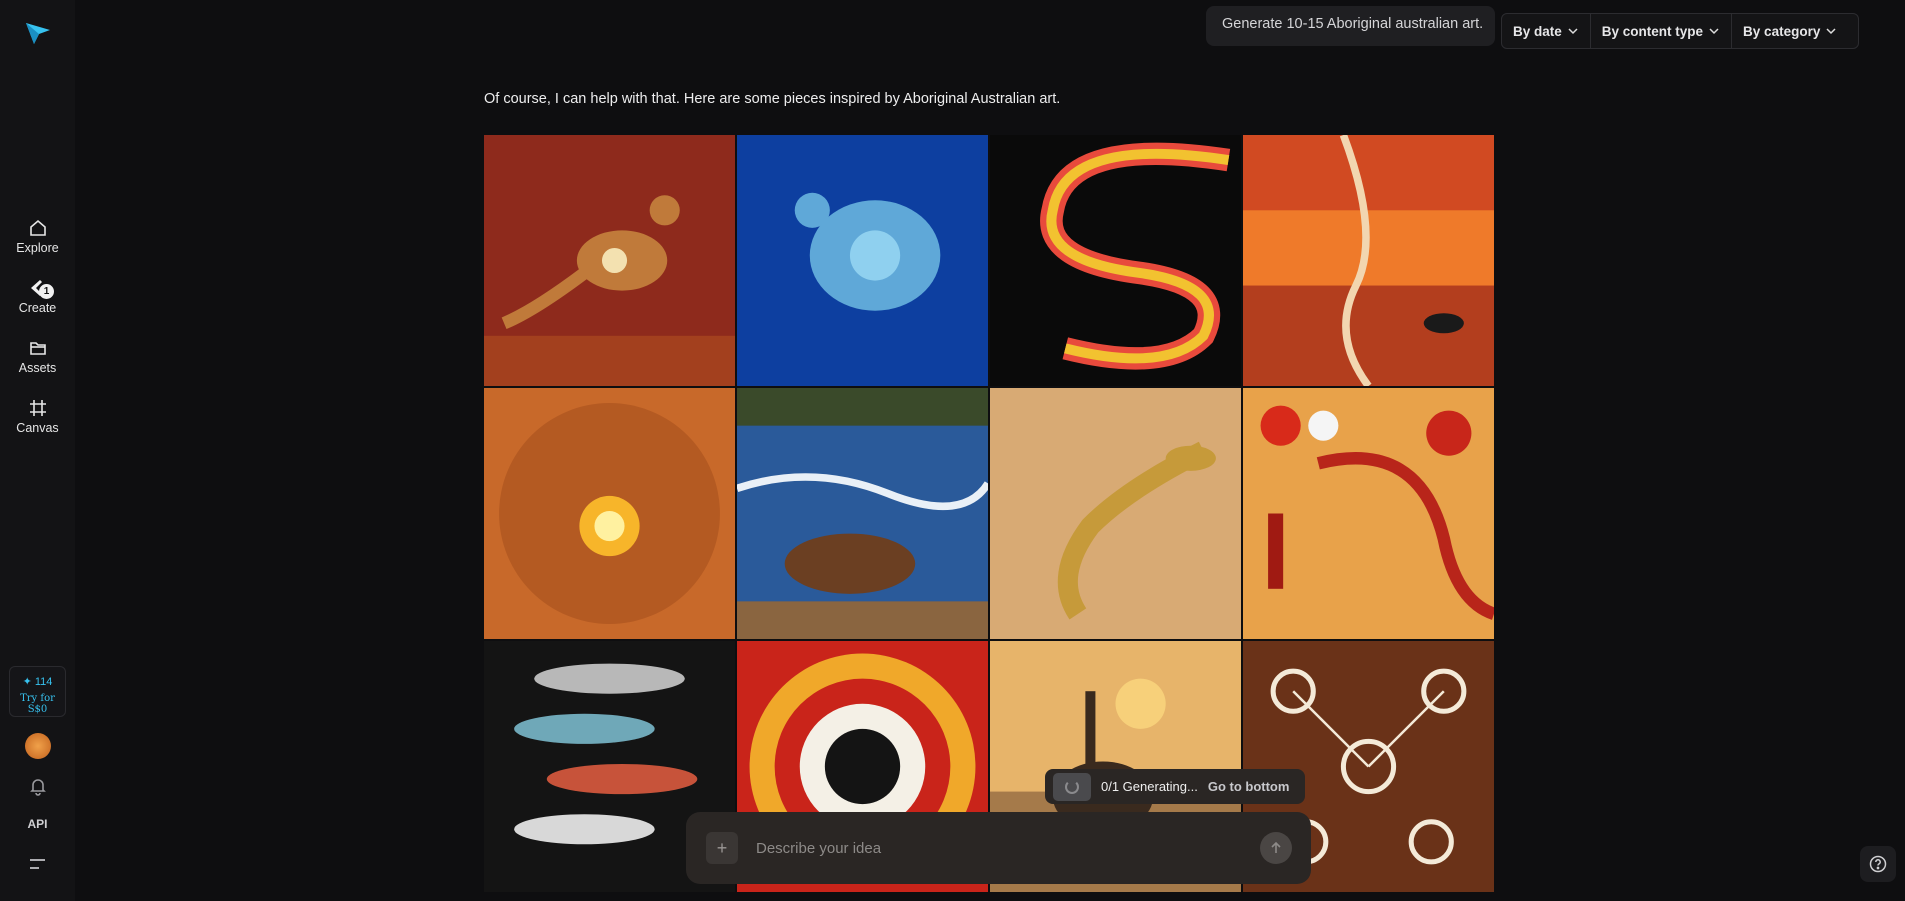 The image size is (1905, 901). I want to click on sidebar-item-label: Explore, so click(37, 248).